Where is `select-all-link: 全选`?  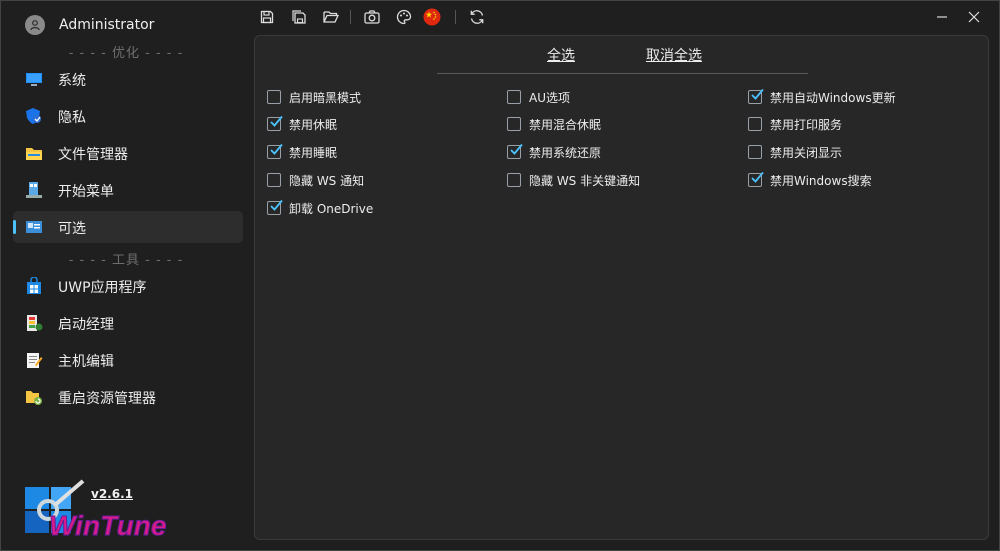
select-all-link: 全选 is located at coordinates (561, 55).